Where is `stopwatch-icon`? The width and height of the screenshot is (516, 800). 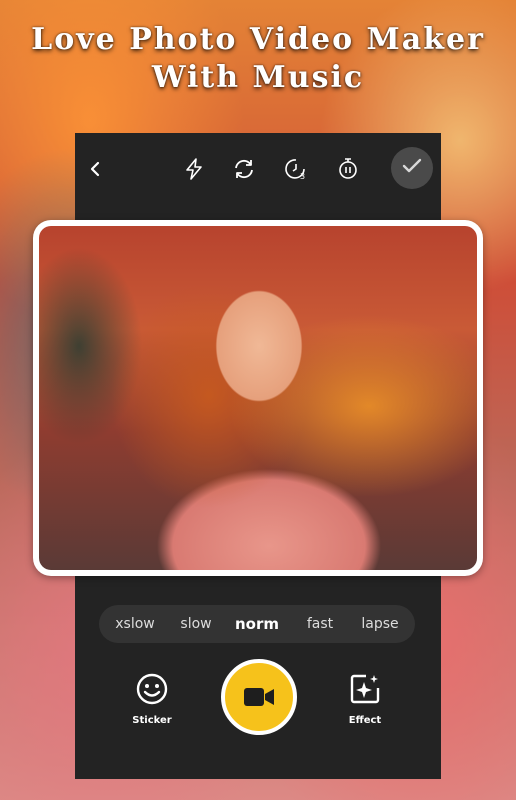 stopwatch-icon is located at coordinates (348, 169).